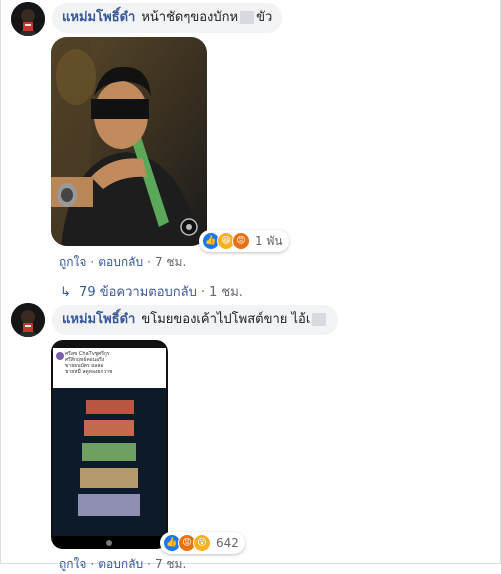  Describe the element at coordinates (269, 240) in the screenshot. I see `reaction-count: 1 พัน` at that location.